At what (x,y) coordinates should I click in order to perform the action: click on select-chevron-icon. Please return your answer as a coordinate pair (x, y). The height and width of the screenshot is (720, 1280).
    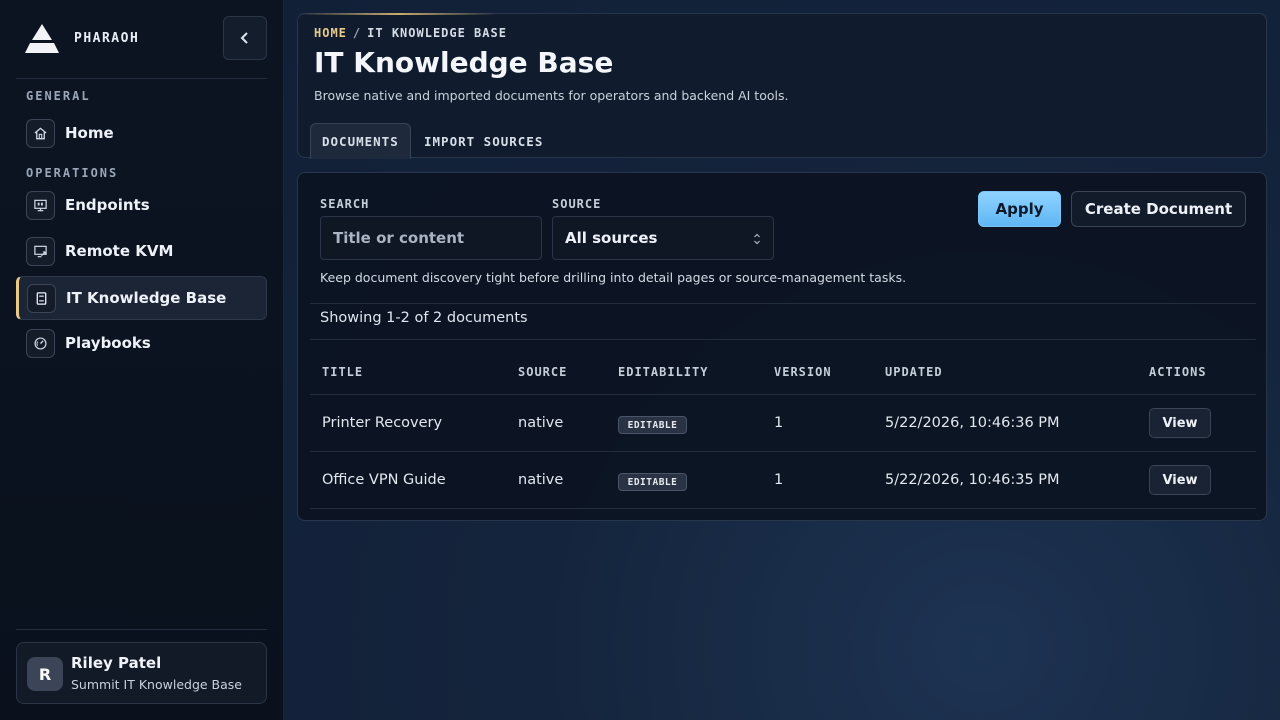
    Looking at the image, I should click on (757, 240).